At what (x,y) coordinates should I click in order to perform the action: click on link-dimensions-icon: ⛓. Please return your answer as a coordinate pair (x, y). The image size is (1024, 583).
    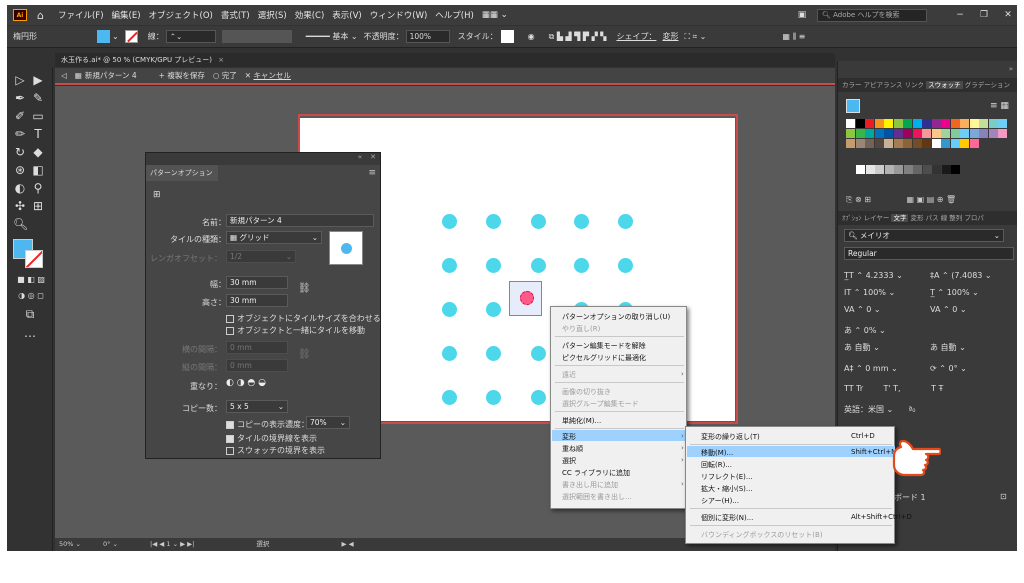
    Looking at the image, I should click on (304, 288).